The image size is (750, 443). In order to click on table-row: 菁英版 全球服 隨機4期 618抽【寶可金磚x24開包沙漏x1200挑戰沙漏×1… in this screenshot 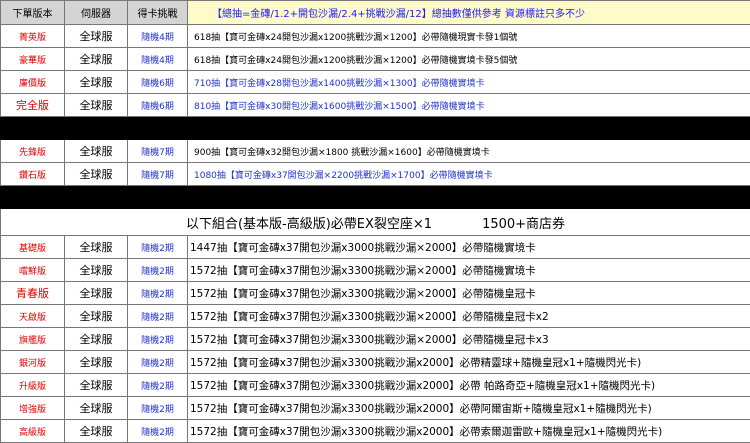, I will do `click(375, 36)`.